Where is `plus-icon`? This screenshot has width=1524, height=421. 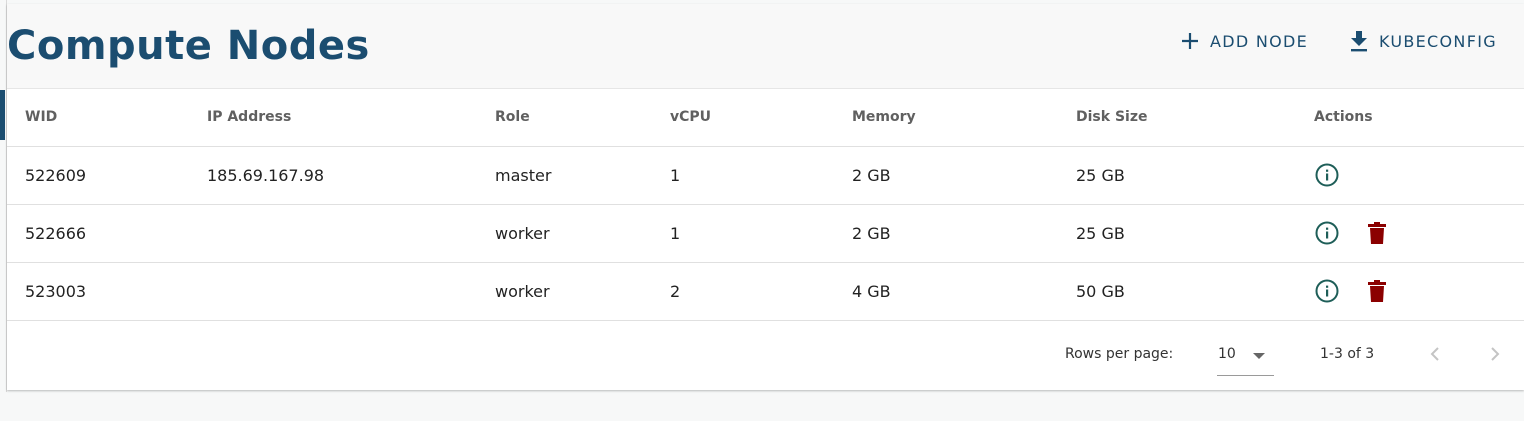
plus-icon is located at coordinates (1190, 41).